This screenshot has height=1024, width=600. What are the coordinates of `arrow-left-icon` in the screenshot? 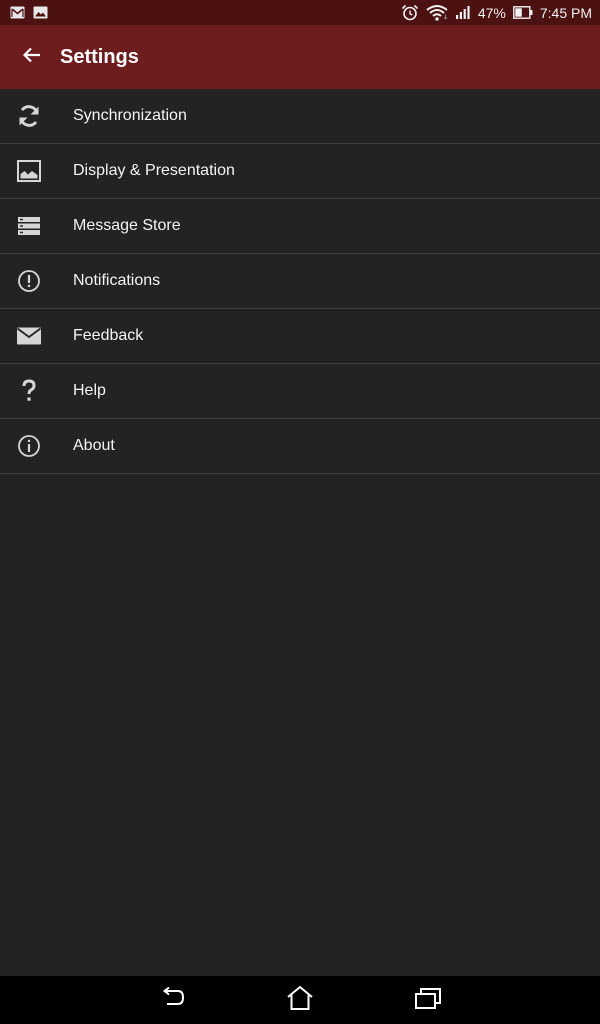 It's located at (31, 57).